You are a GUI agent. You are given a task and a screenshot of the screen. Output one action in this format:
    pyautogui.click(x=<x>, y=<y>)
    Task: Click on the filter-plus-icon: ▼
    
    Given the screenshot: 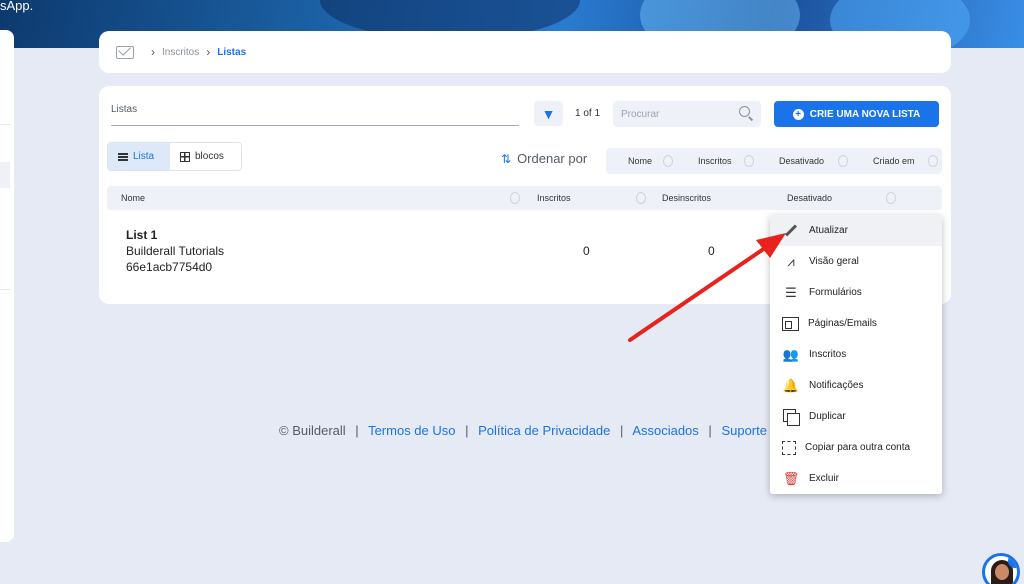 What is the action you would take?
    pyautogui.click(x=548, y=113)
    